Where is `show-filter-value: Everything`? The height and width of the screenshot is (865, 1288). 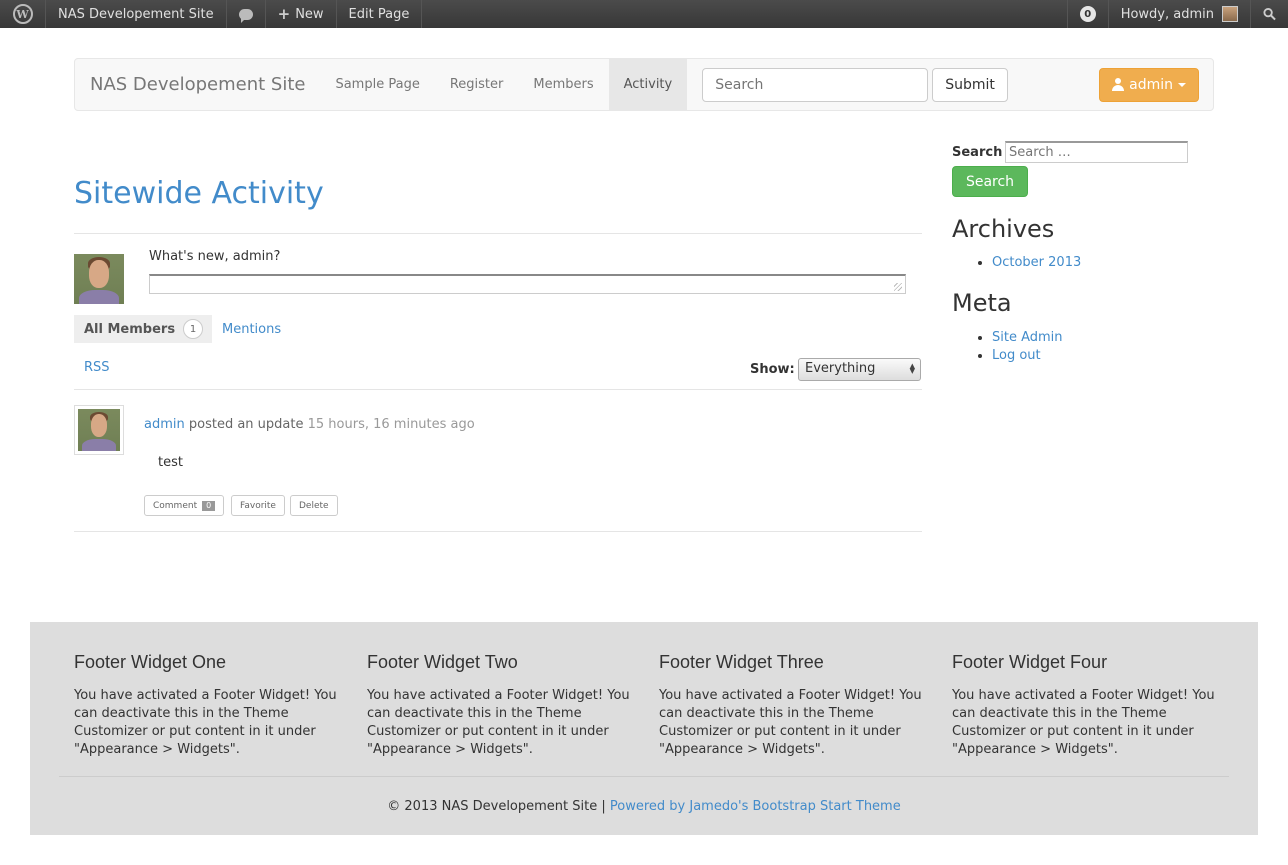
show-filter-value: Everything is located at coordinates (840, 368).